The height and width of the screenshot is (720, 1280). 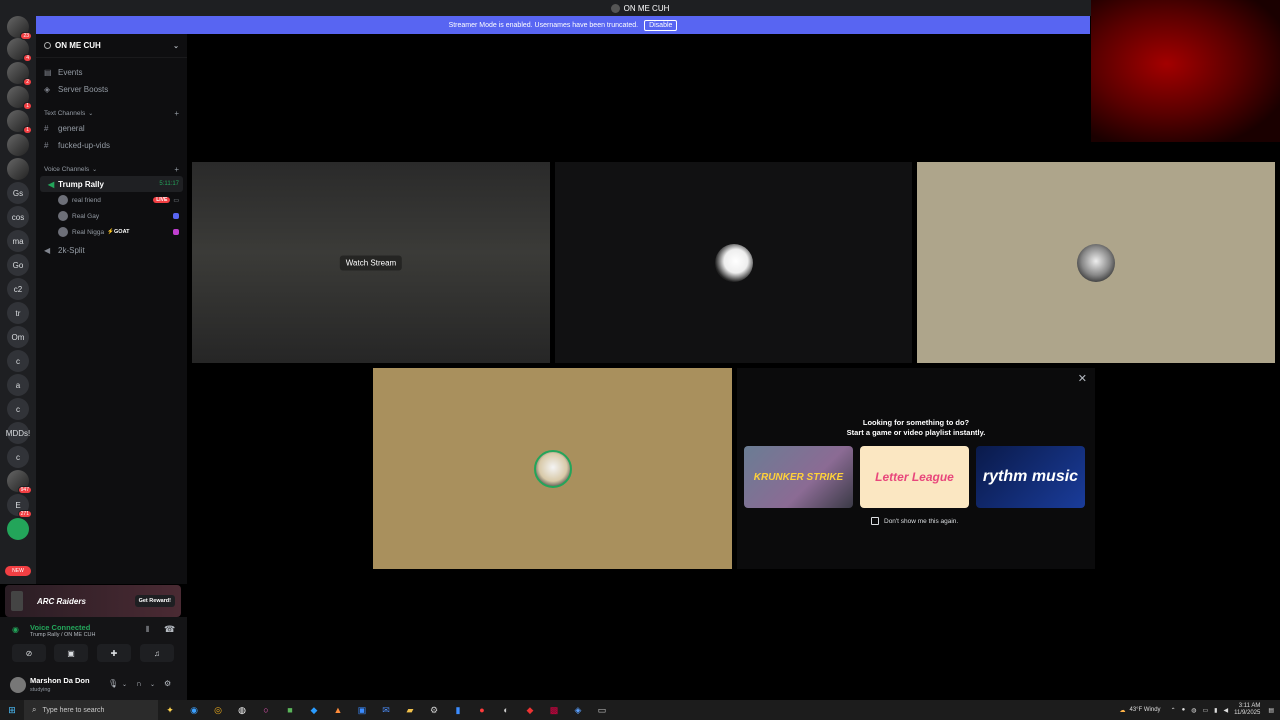 I want to click on windows-start-icon: ⊞, so click(x=12, y=710).